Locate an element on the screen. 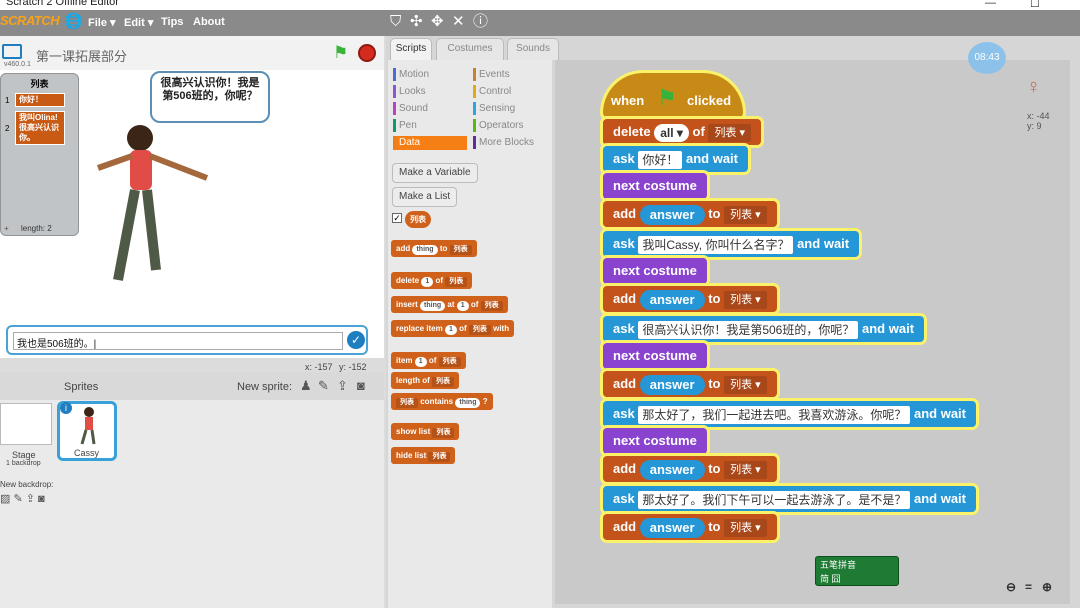 This screenshot has width=1080, height=608. ask-question-field: 我叫Cassy, 你叫什么名字？ is located at coordinates (716, 244).